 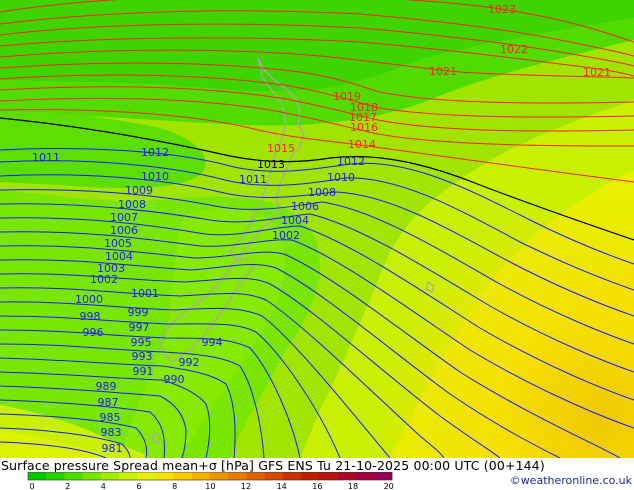 I want to click on isobar-label-999: 999, so click(x=138, y=312).